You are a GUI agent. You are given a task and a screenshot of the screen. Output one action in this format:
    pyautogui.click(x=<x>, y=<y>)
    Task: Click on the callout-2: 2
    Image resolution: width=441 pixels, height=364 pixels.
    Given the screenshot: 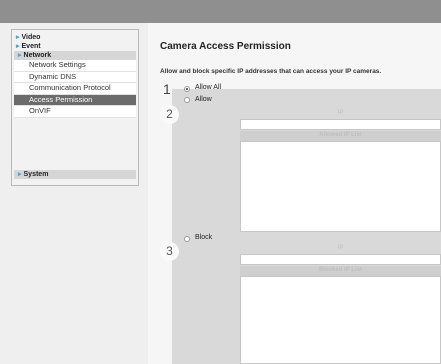 What is the action you would take?
    pyautogui.click(x=169, y=114)
    